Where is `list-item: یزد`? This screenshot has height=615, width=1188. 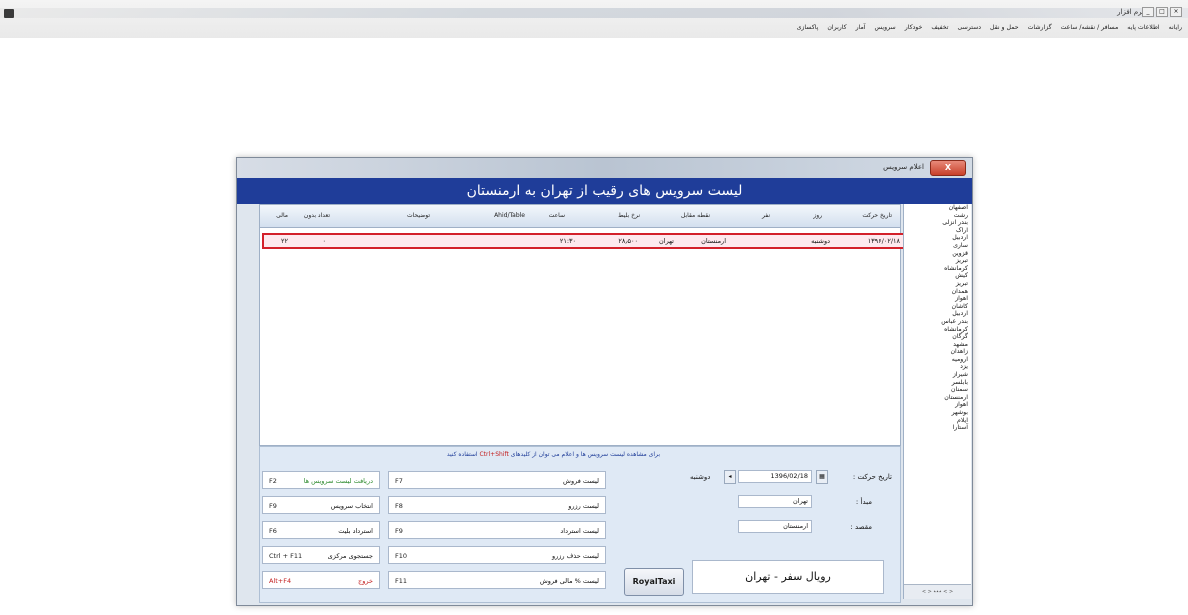
list-item: یزد is located at coordinates (937, 367).